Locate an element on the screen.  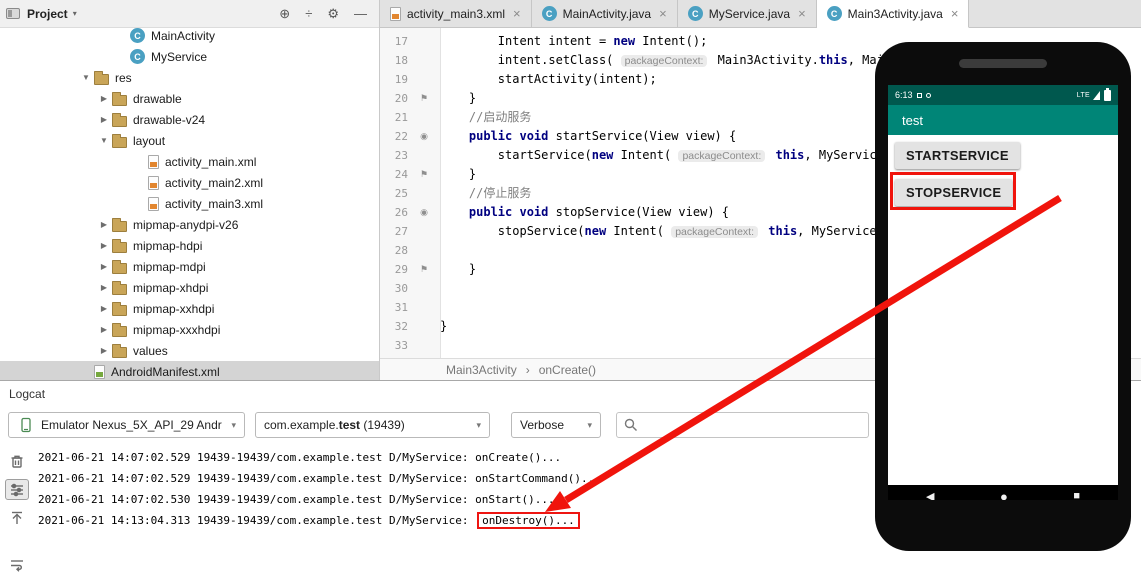
soft-wrap-button is located at coordinates (17, 565).